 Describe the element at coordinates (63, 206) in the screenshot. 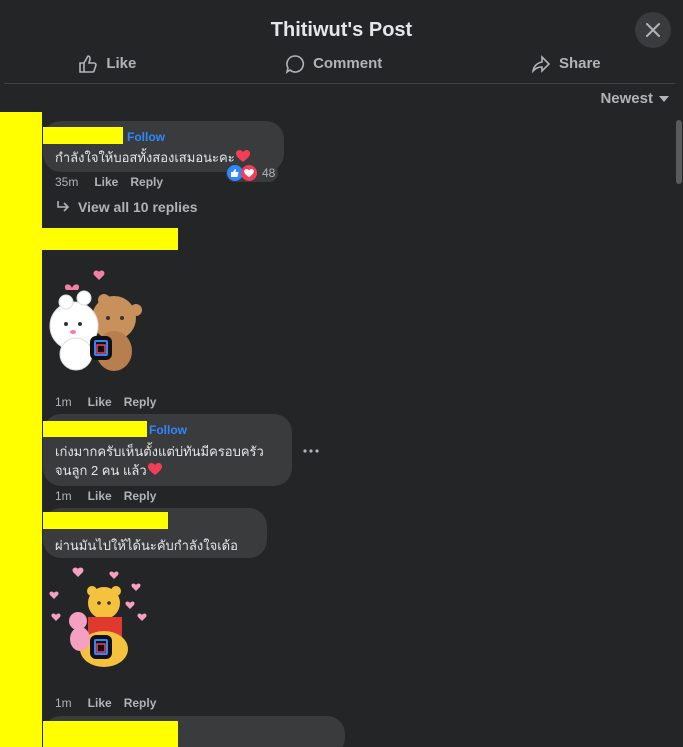

I see `reply-arrow-icon` at that location.